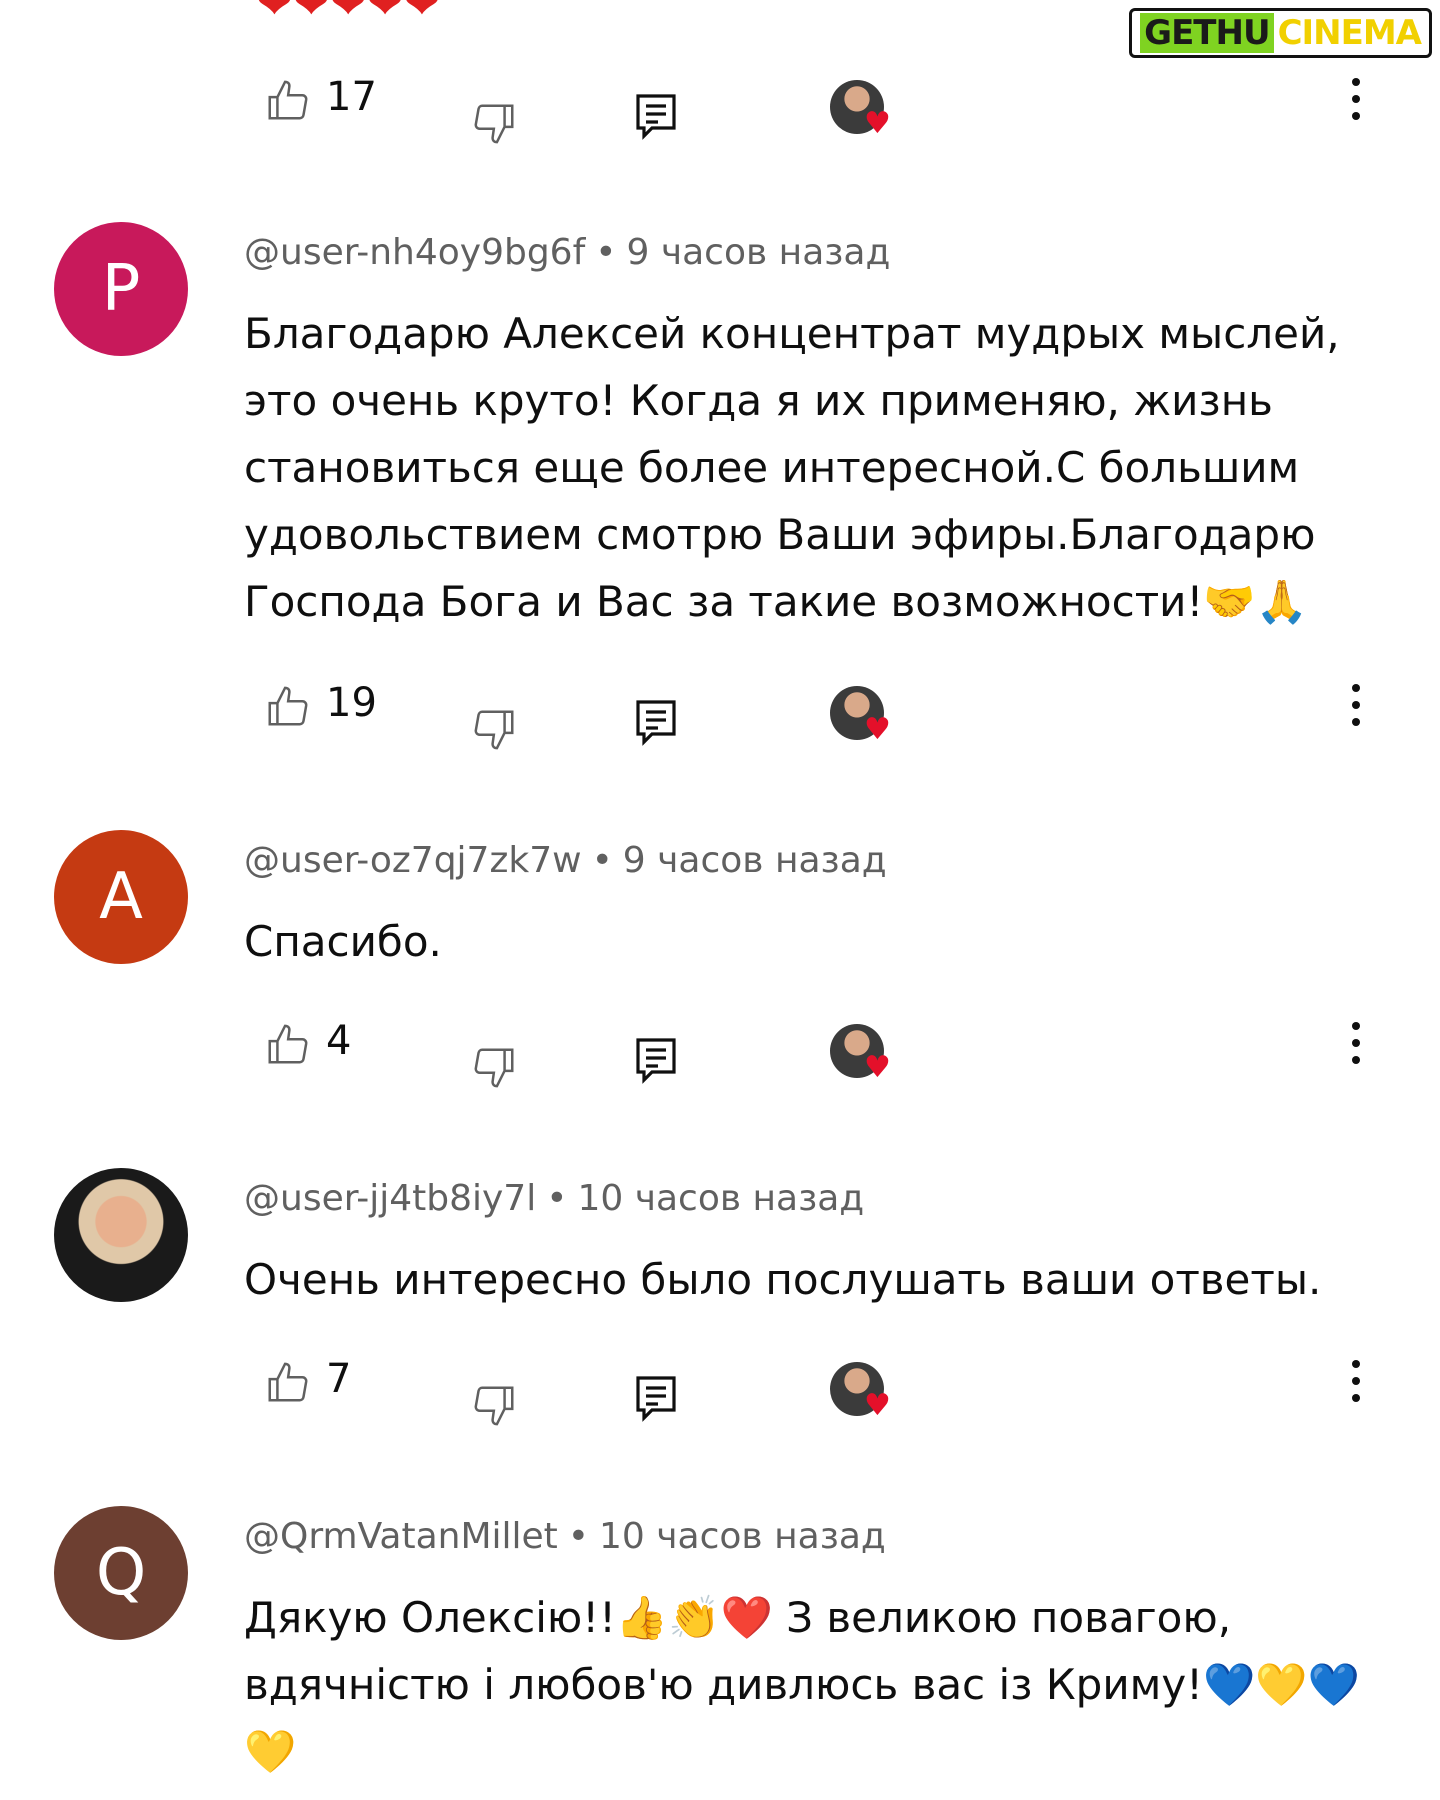 The image size is (1440, 1800). What do you see at coordinates (1207, 33) in the screenshot?
I see `watermark-part-1: GETHU` at bounding box center [1207, 33].